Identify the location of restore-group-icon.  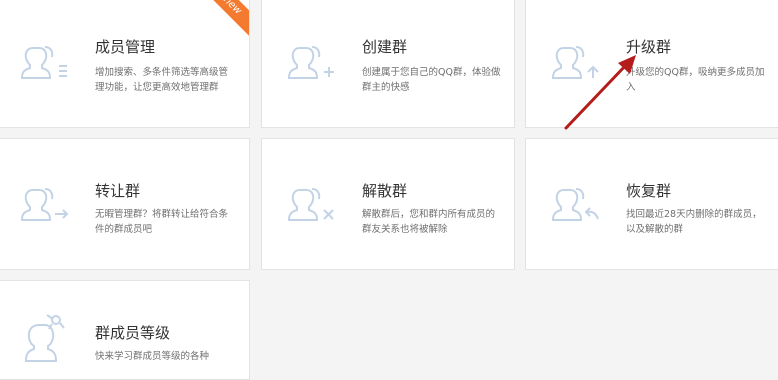
(575, 204).